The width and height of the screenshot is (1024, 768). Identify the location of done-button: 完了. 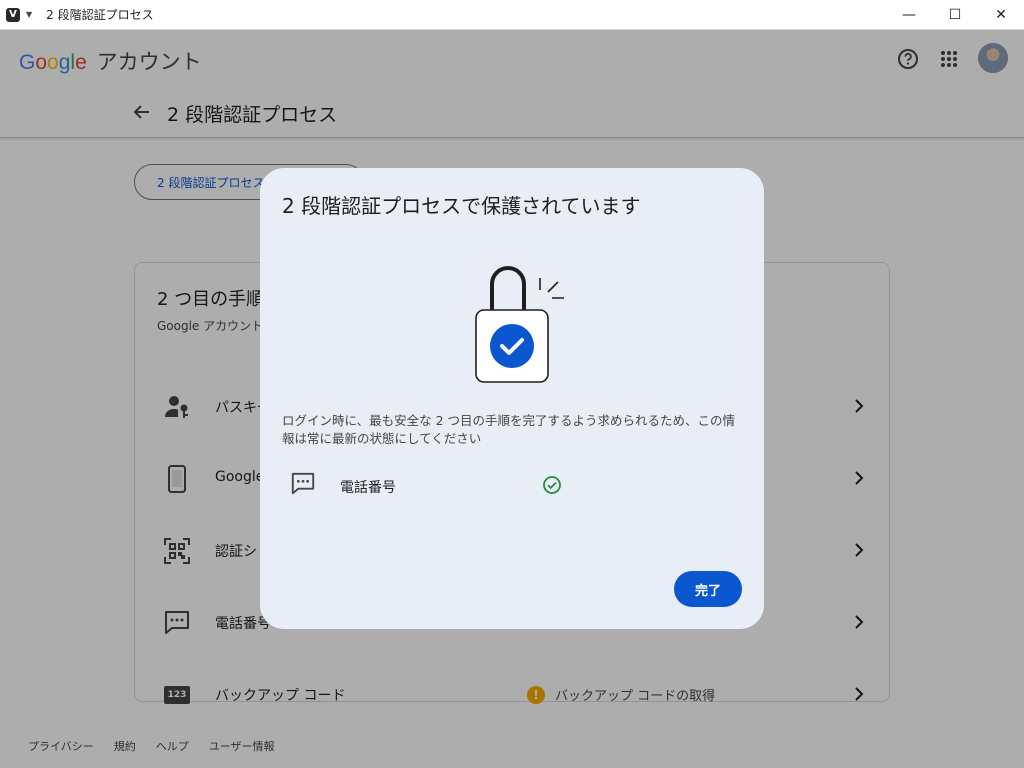
(708, 589).